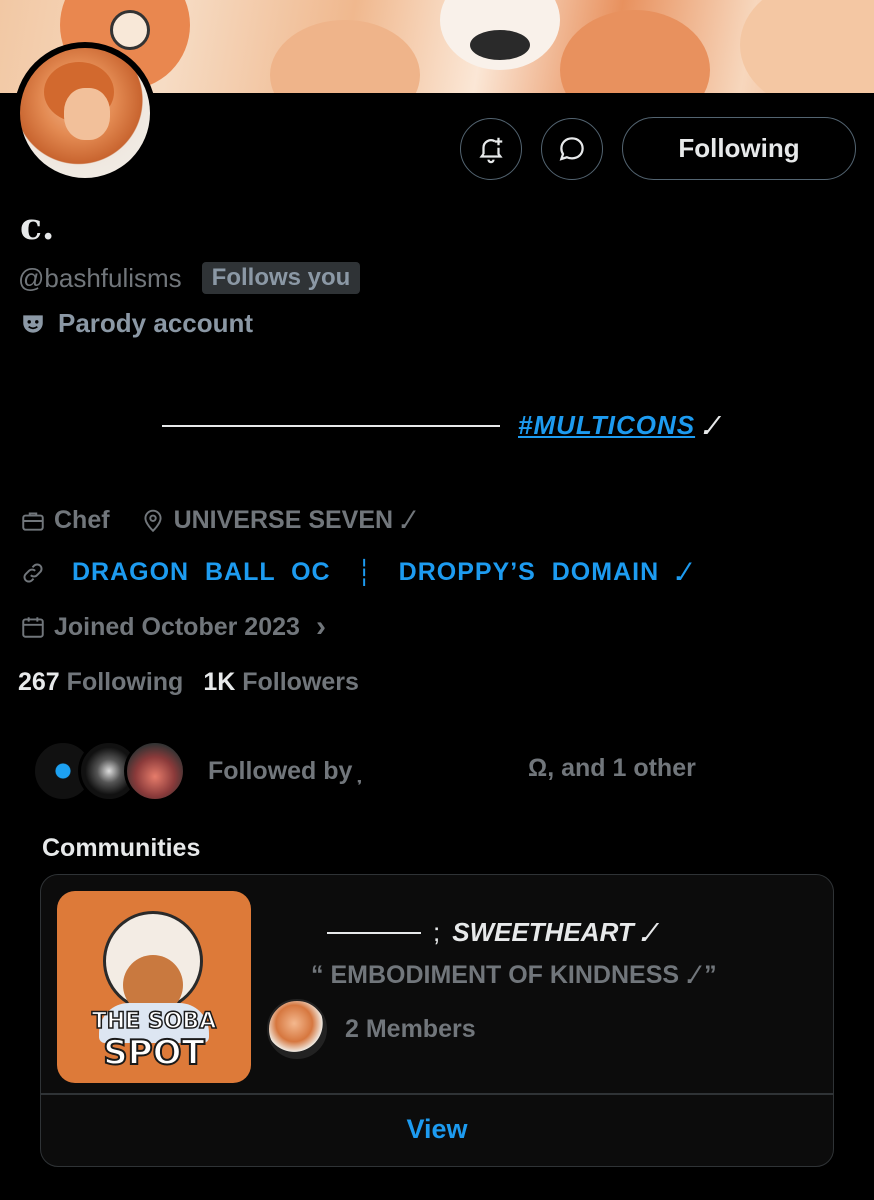 The height and width of the screenshot is (1200, 874). What do you see at coordinates (33, 573) in the screenshot?
I see `link-icon` at bounding box center [33, 573].